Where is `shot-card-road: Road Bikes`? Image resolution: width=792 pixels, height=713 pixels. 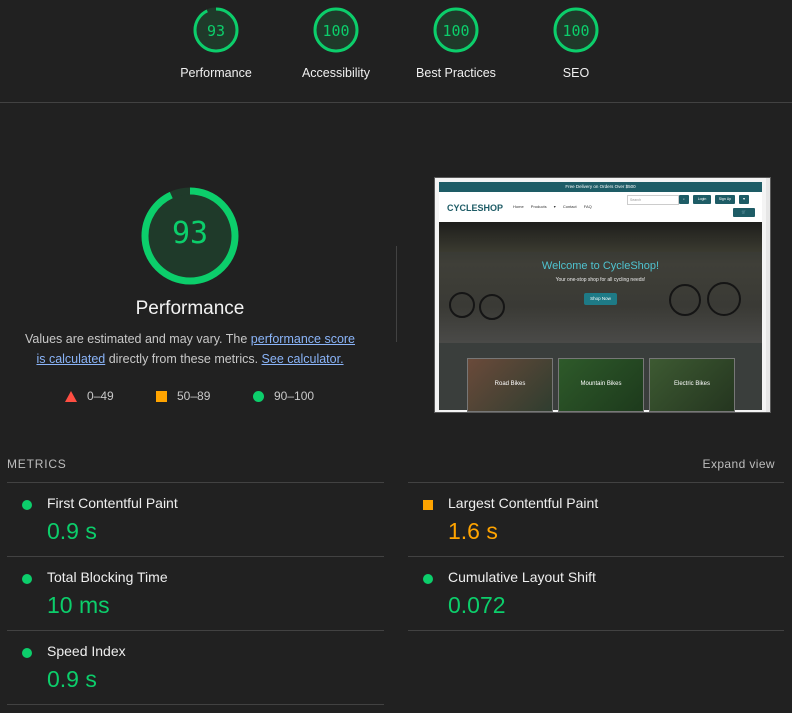 shot-card-road: Road Bikes is located at coordinates (510, 385).